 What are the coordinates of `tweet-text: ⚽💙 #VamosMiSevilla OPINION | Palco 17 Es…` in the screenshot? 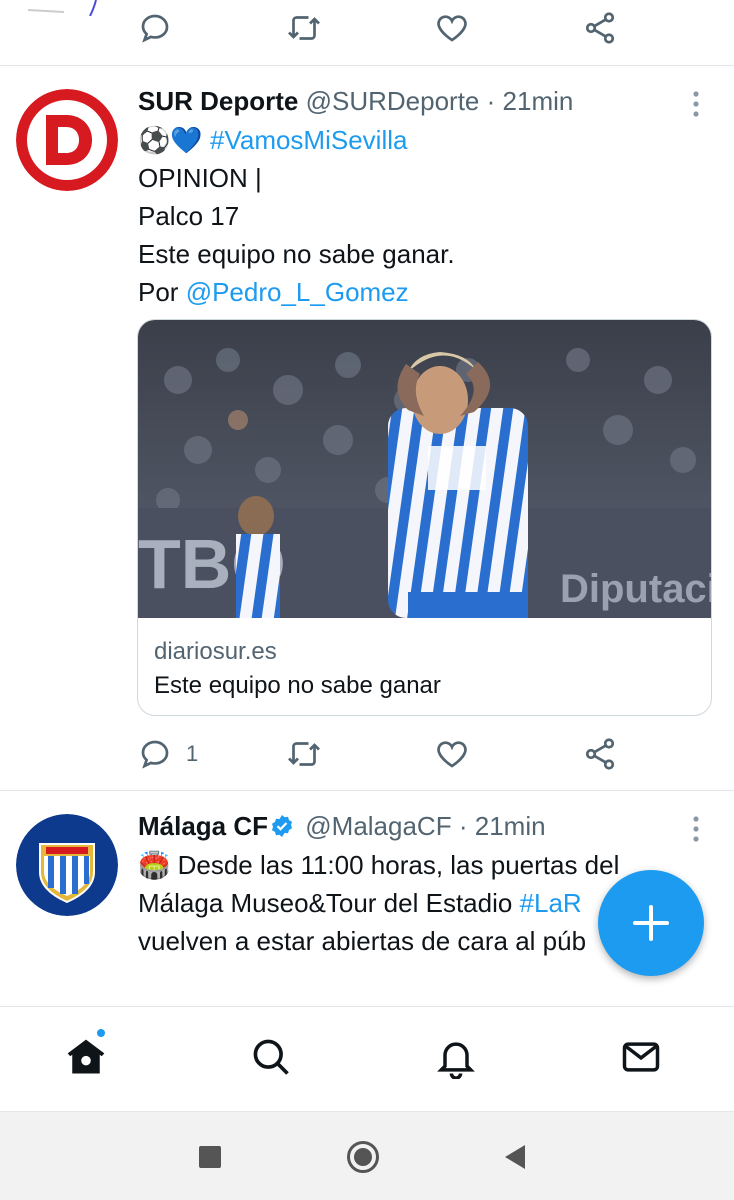 It's located at (296, 216).